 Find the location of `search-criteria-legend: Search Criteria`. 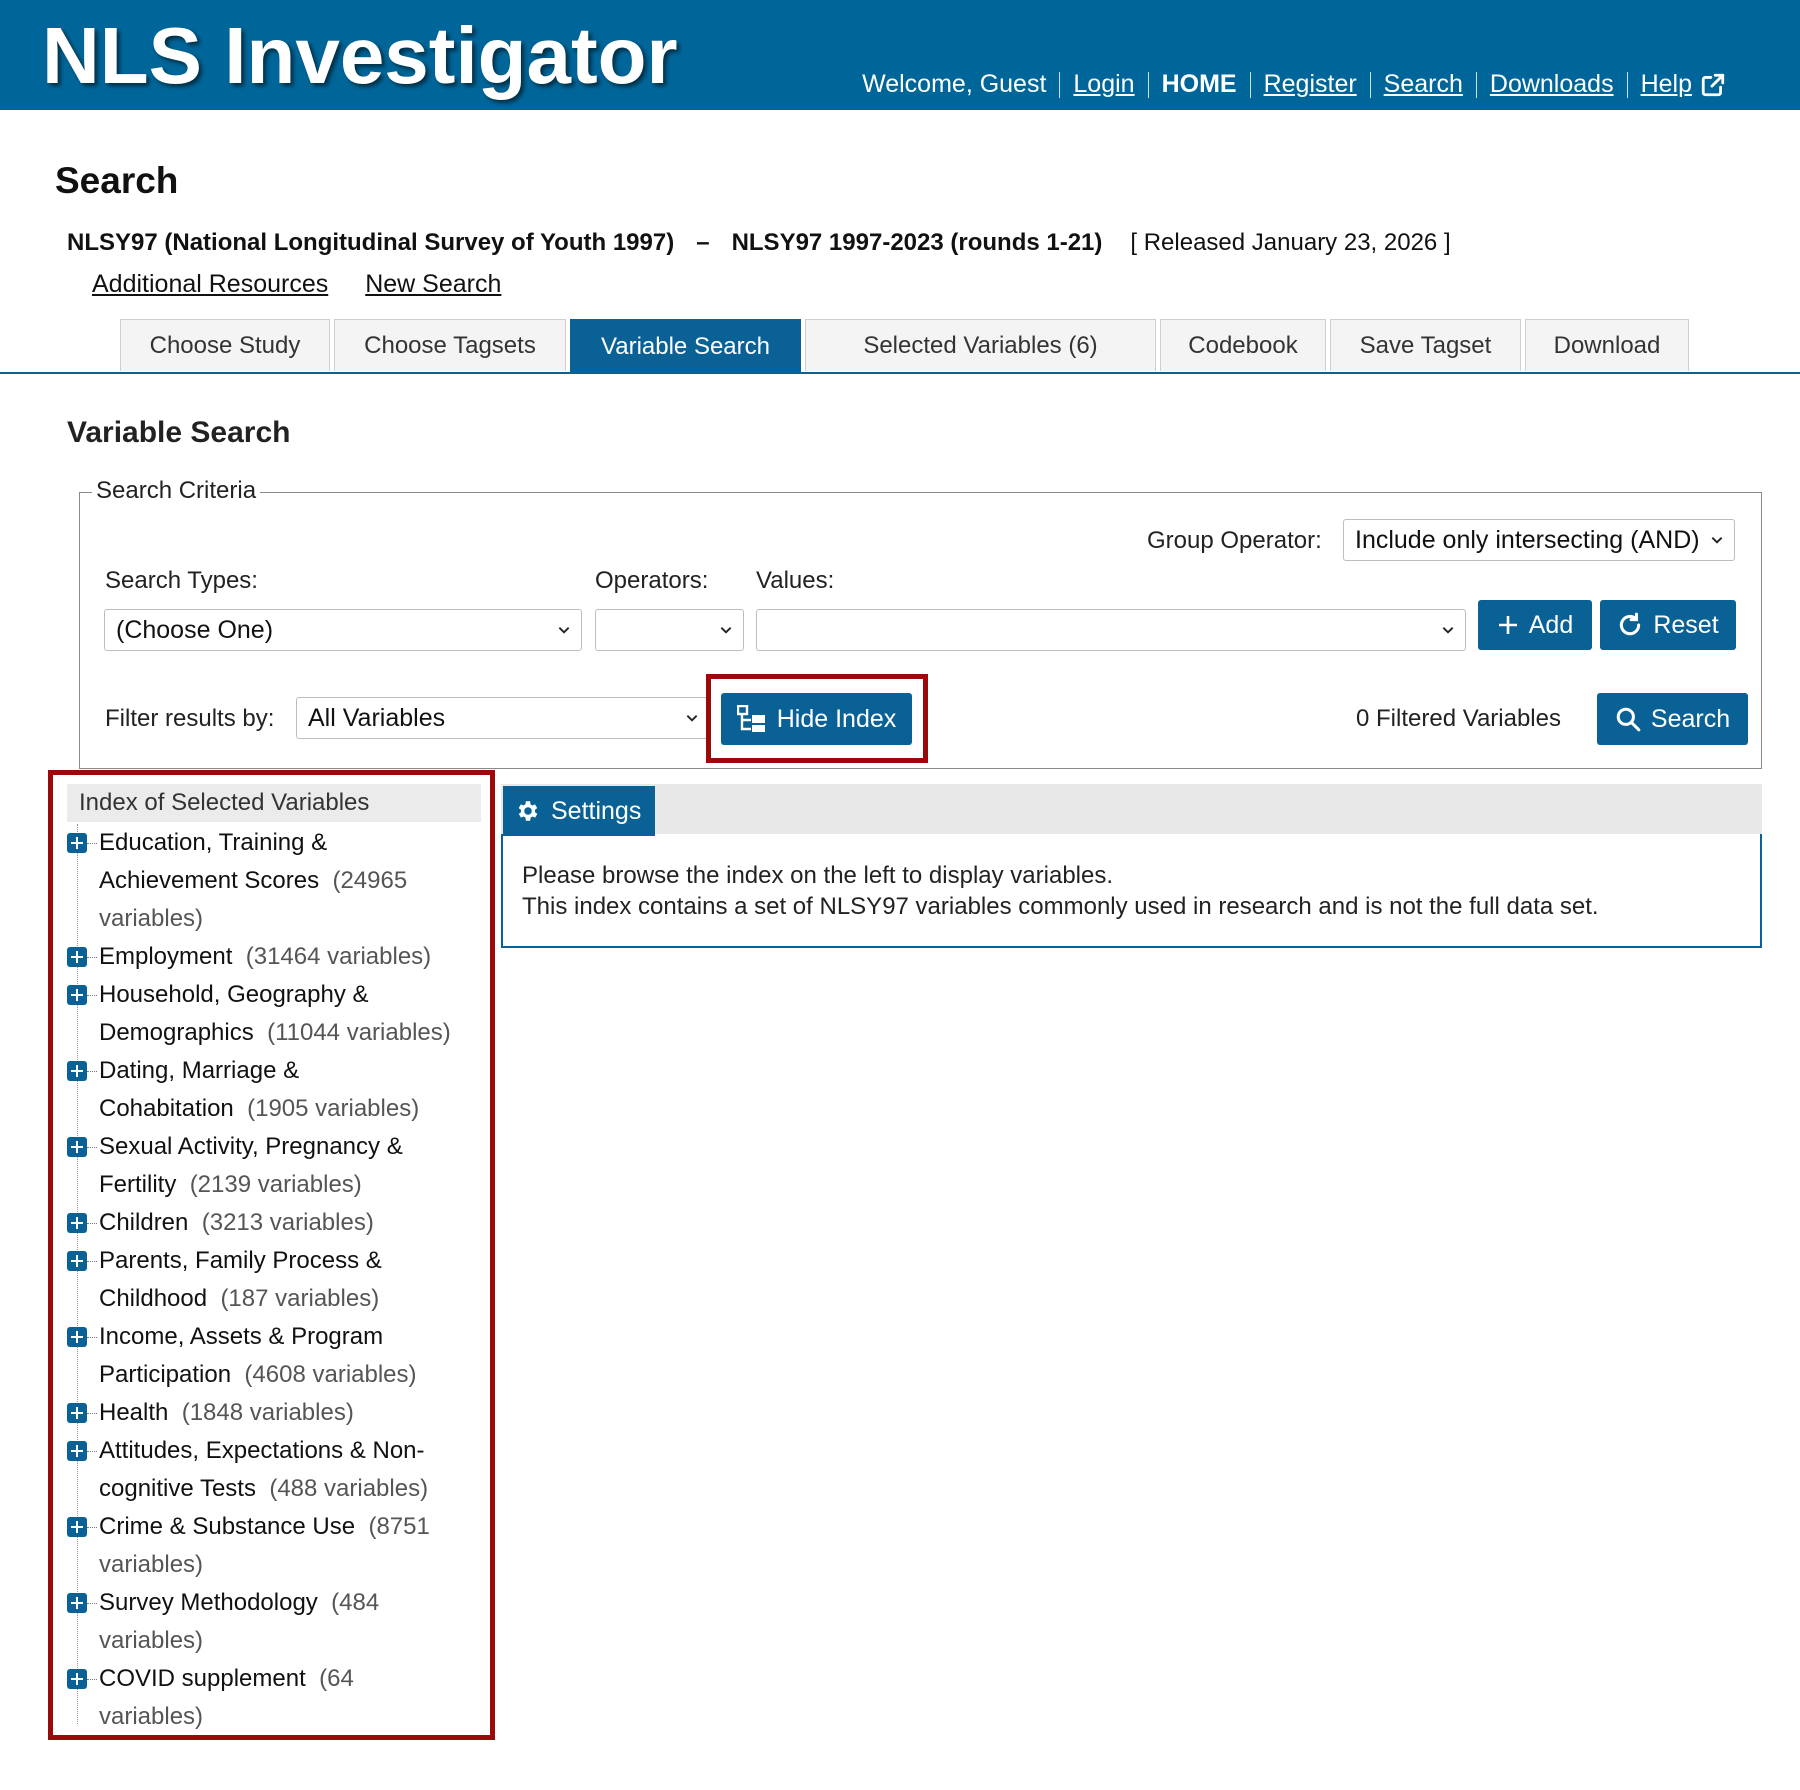

search-criteria-legend: Search Criteria is located at coordinates (176, 491).